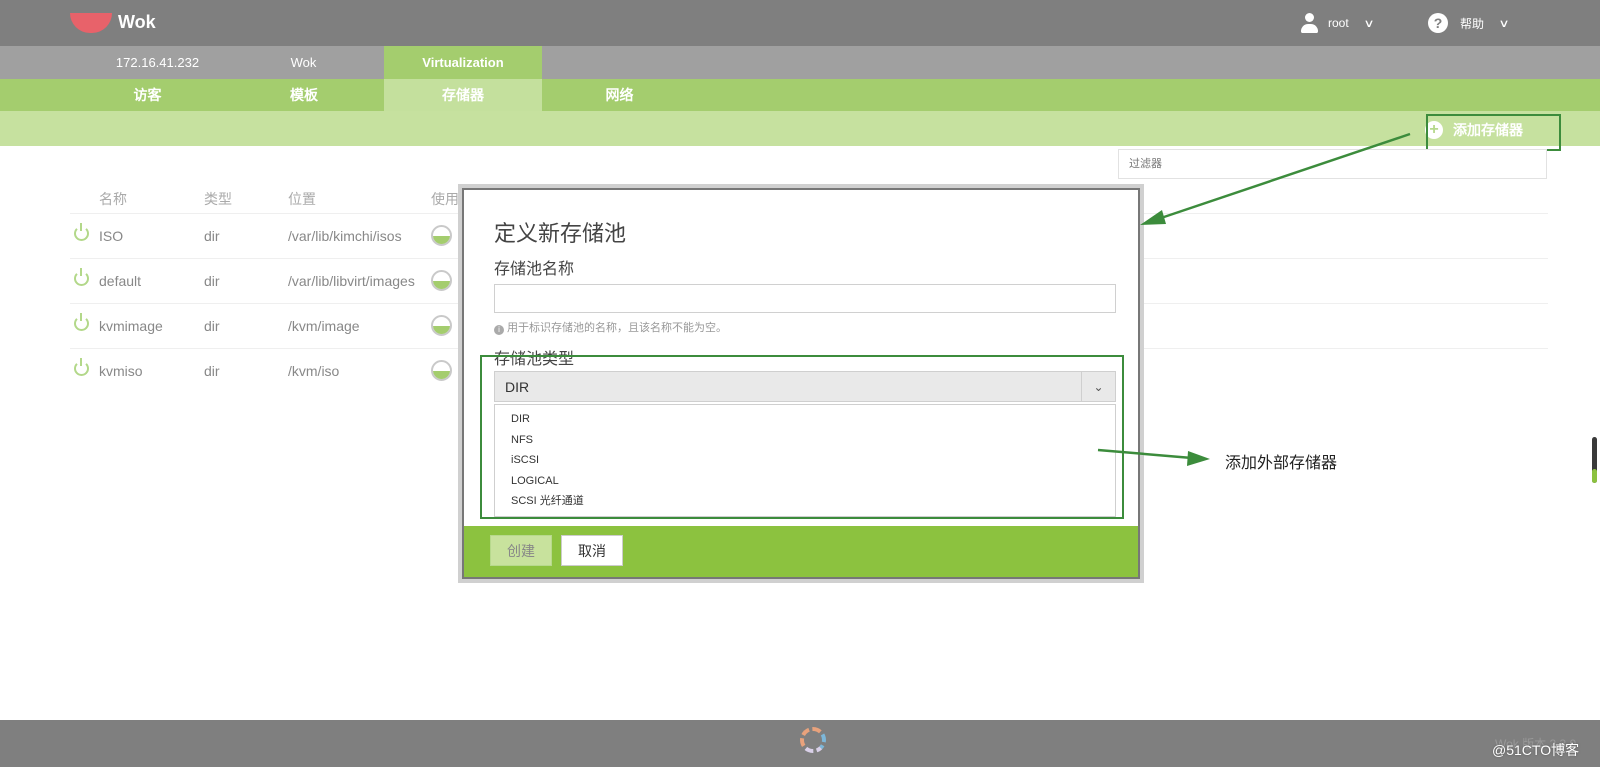 The height and width of the screenshot is (767, 1600). I want to click on filter-input, so click(1332, 164).